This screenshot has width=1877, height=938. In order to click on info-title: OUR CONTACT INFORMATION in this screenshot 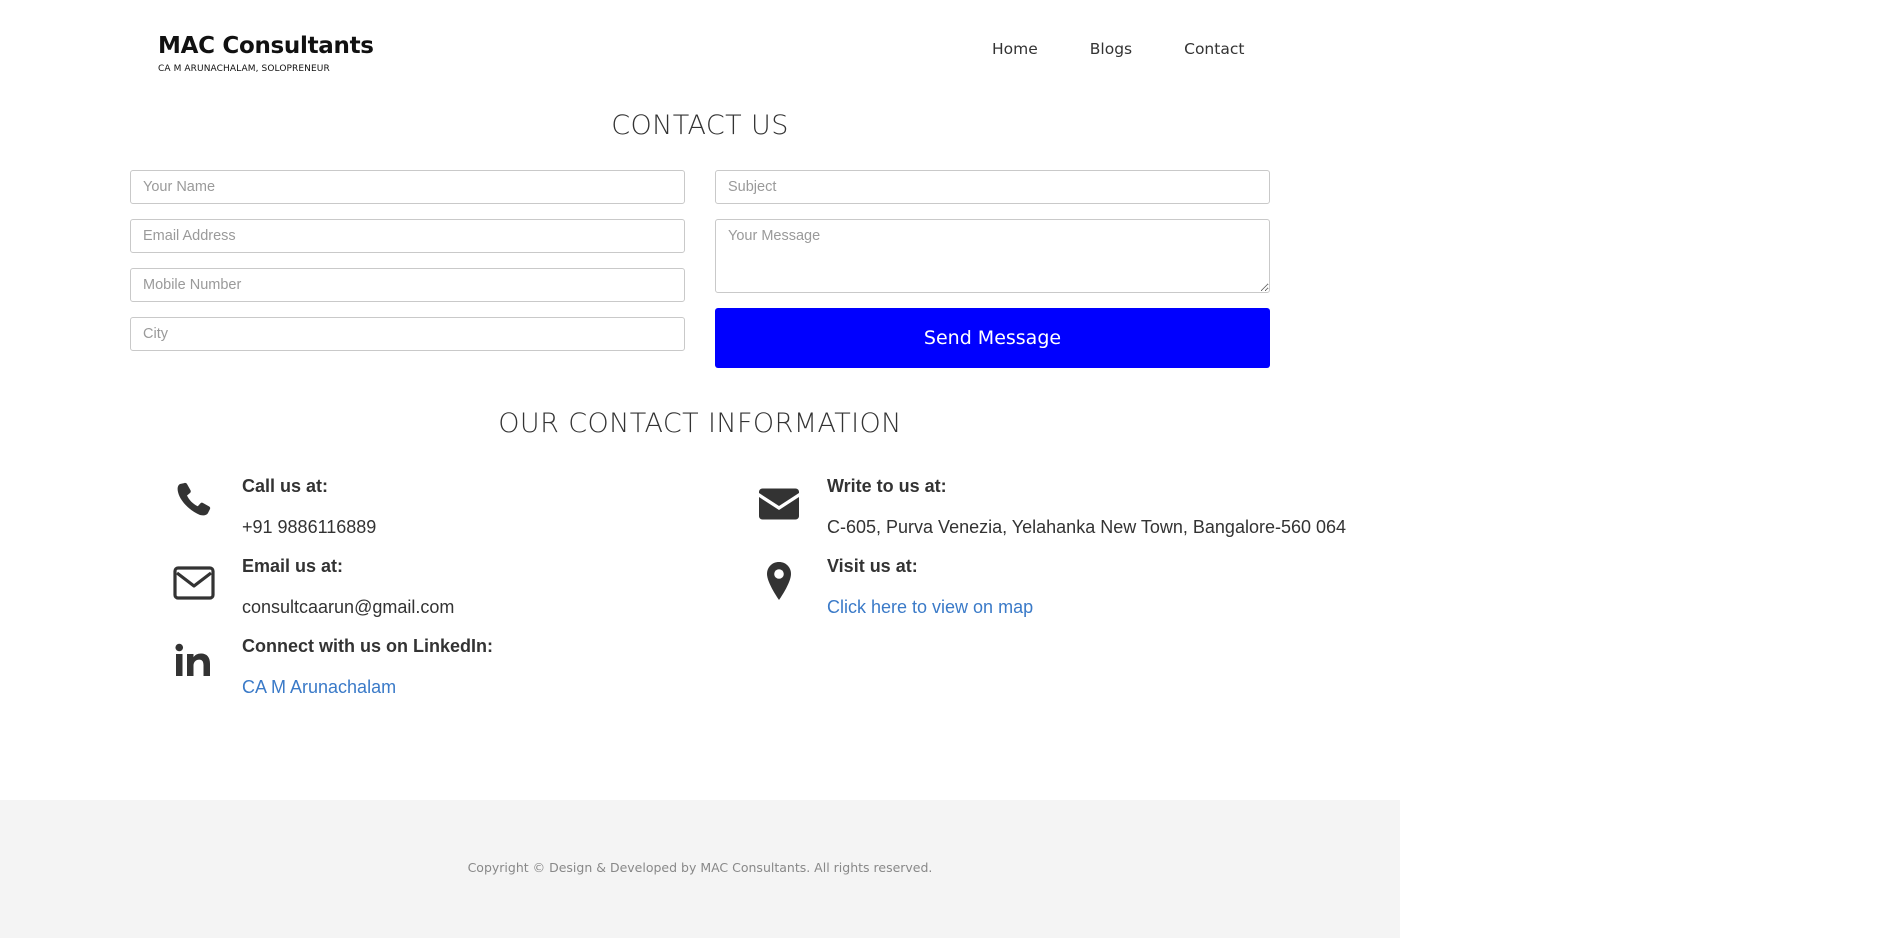, I will do `click(700, 423)`.